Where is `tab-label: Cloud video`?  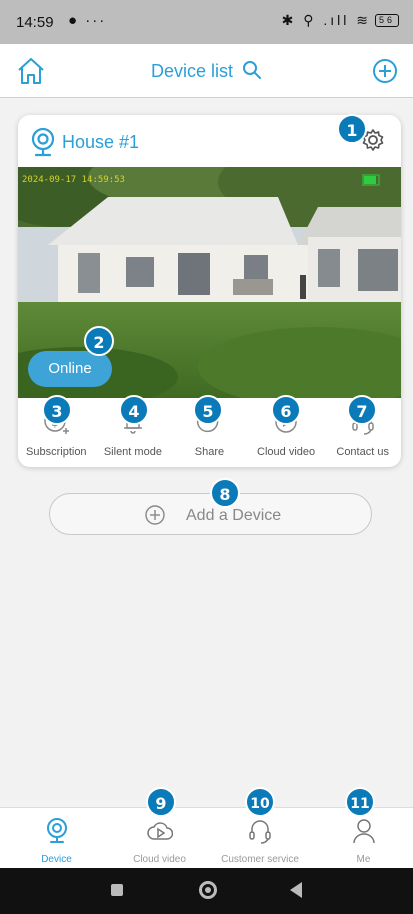
tab-label: Cloud video is located at coordinates (159, 859).